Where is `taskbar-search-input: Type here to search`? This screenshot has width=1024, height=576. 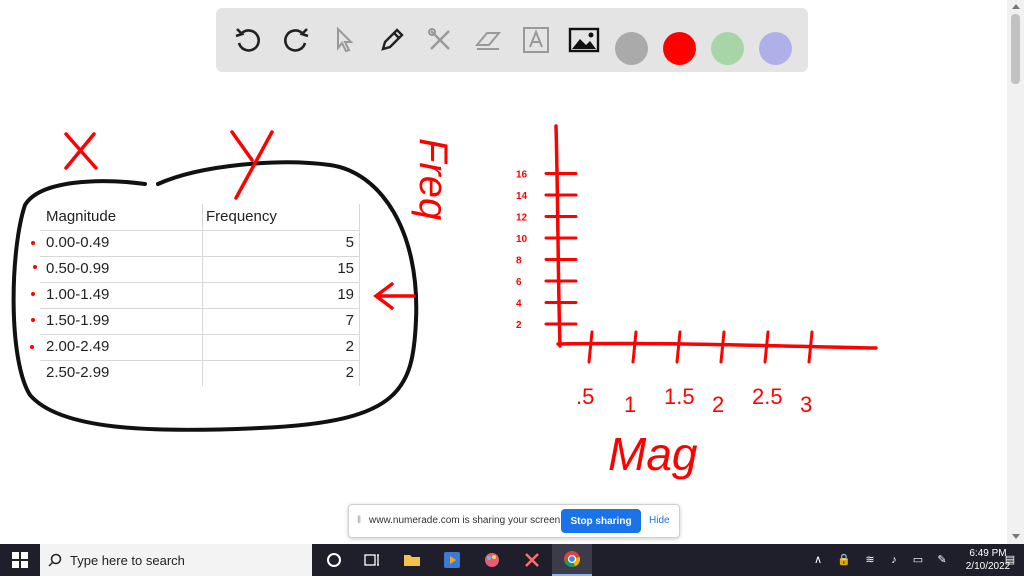
taskbar-search-input: Type here to search is located at coordinates (176, 560).